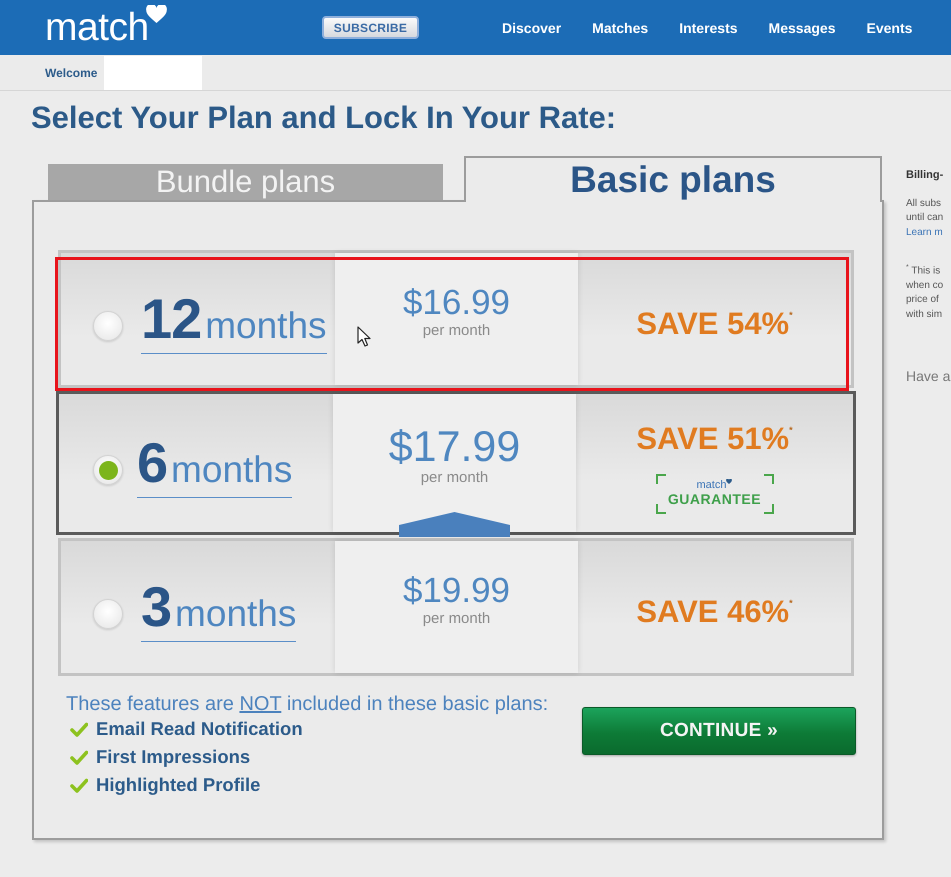  What do you see at coordinates (364, 336) in the screenshot?
I see `mouse-pointer-icon` at bounding box center [364, 336].